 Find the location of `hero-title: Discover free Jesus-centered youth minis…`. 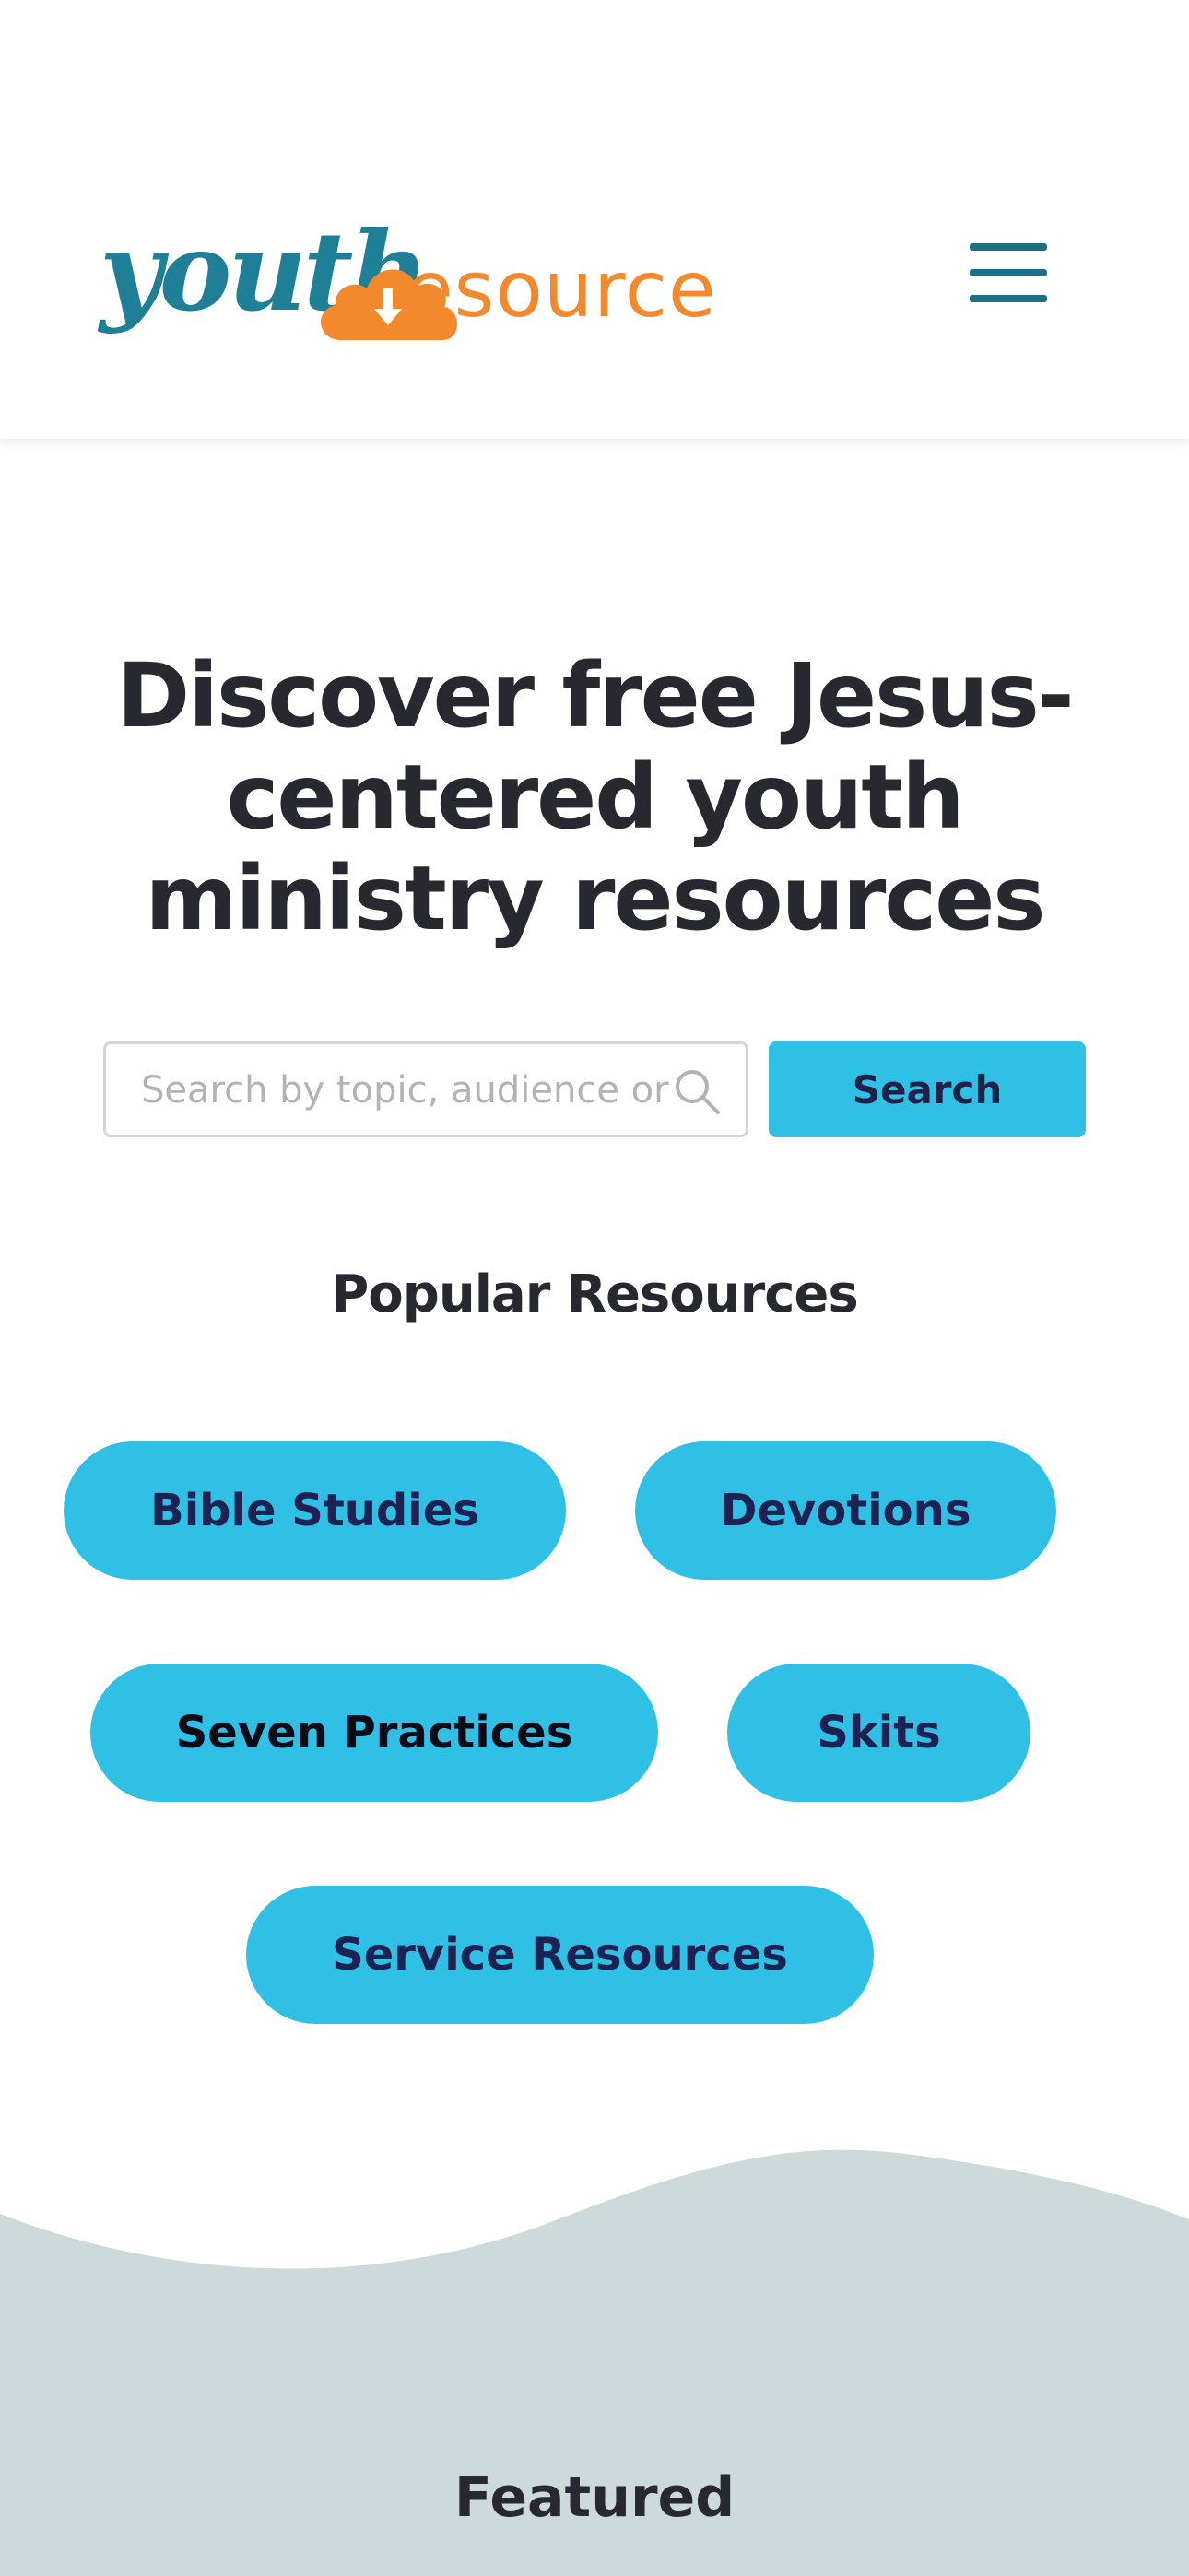

hero-title: Discover free Jesus-centered youth minis… is located at coordinates (595, 797).